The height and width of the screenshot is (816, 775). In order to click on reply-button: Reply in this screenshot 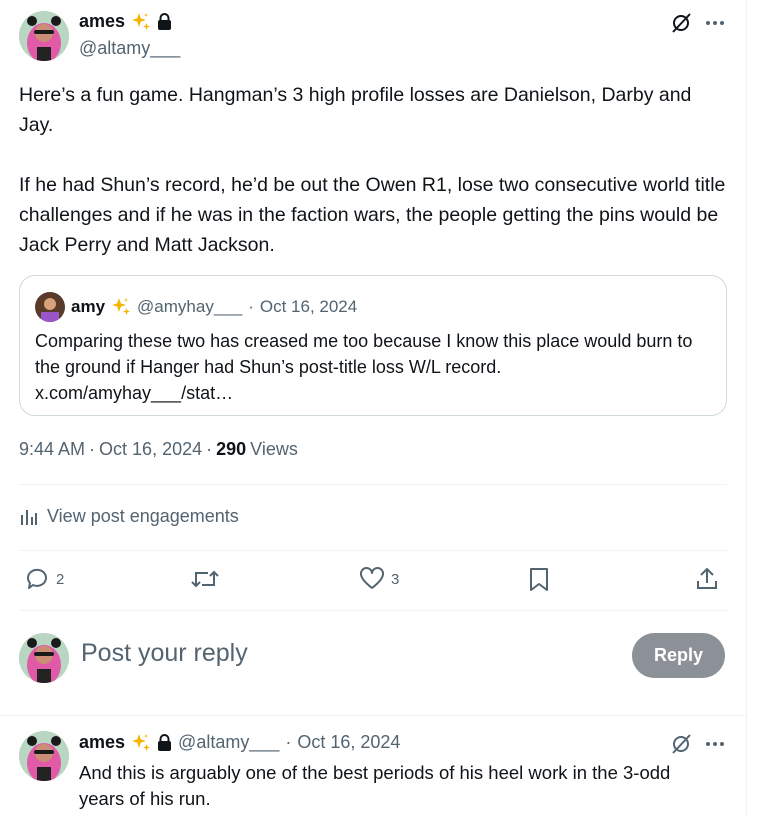, I will do `click(678, 655)`.